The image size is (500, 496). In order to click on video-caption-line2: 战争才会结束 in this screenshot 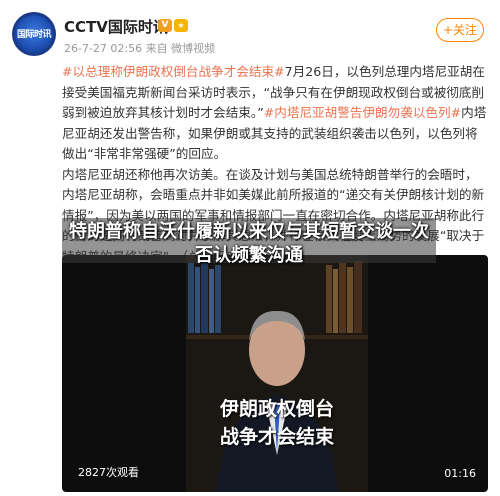, I will do `click(276, 437)`.